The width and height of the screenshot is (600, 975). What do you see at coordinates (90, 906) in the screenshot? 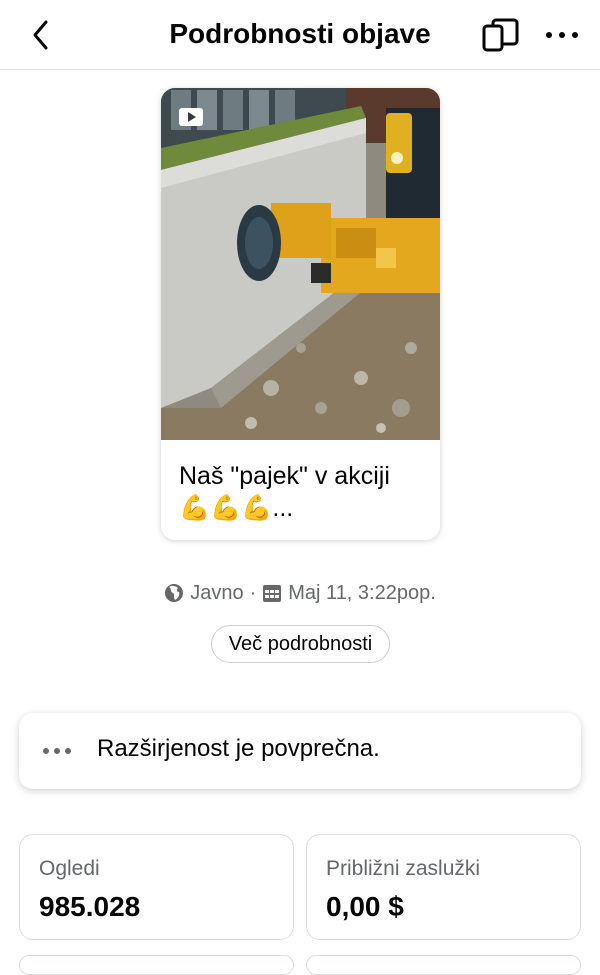
I see `stat-value: 985.028` at bounding box center [90, 906].